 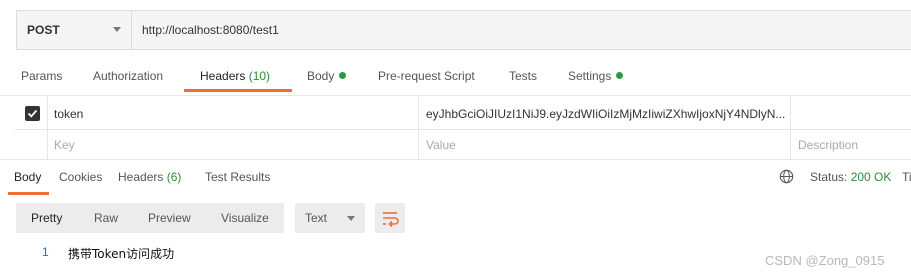 What do you see at coordinates (74, 30) in the screenshot?
I see `method-select: POST` at bounding box center [74, 30].